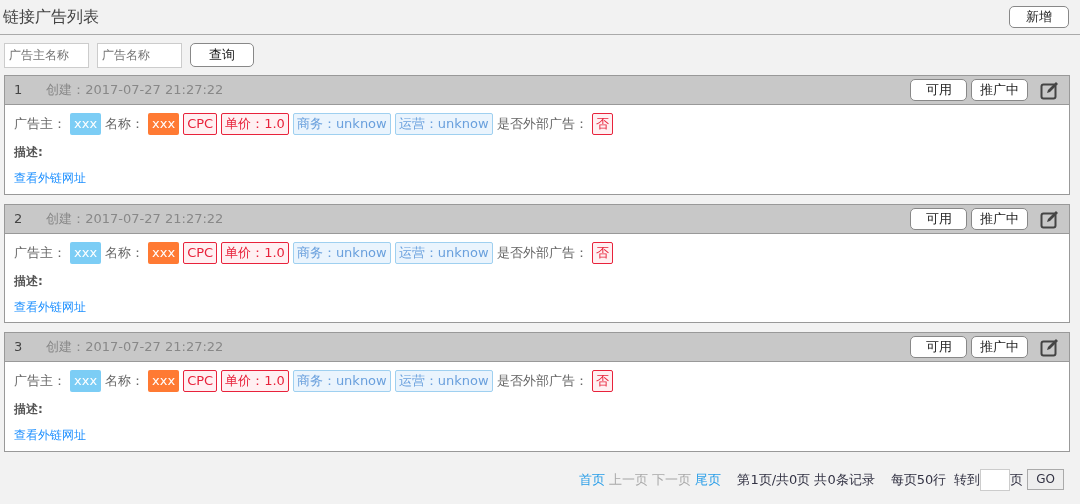 Image resolution: width=1080 pixels, height=504 pixels. Describe the element at coordinates (18, 347) in the screenshot. I see `row-number: 3` at that location.